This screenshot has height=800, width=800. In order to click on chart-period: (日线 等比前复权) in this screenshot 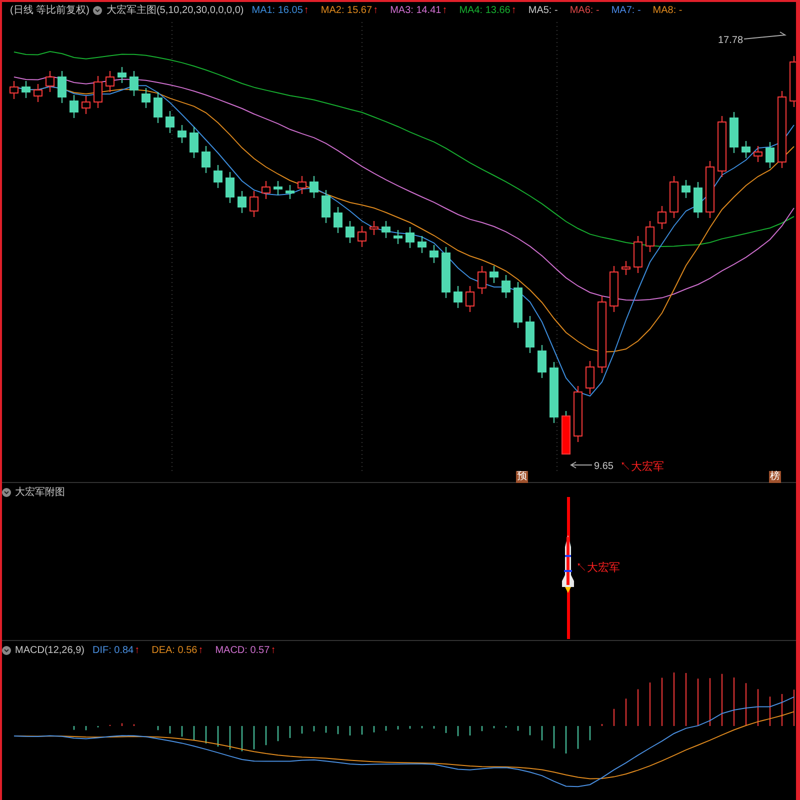, I will do `click(50, 11)`.